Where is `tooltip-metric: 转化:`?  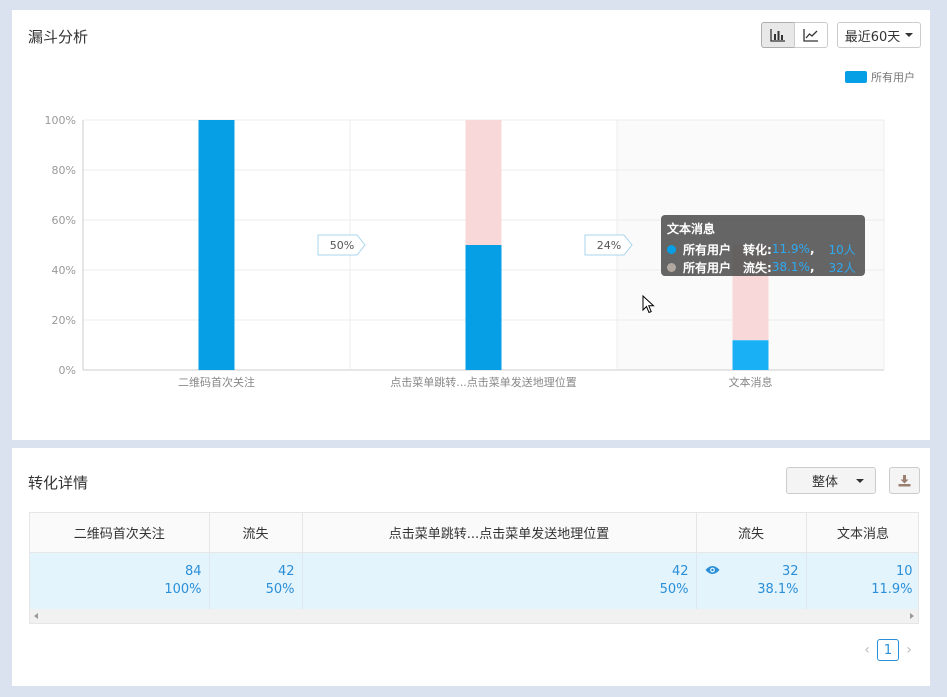 tooltip-metric: 转化: is located at coordinates (757, 249).